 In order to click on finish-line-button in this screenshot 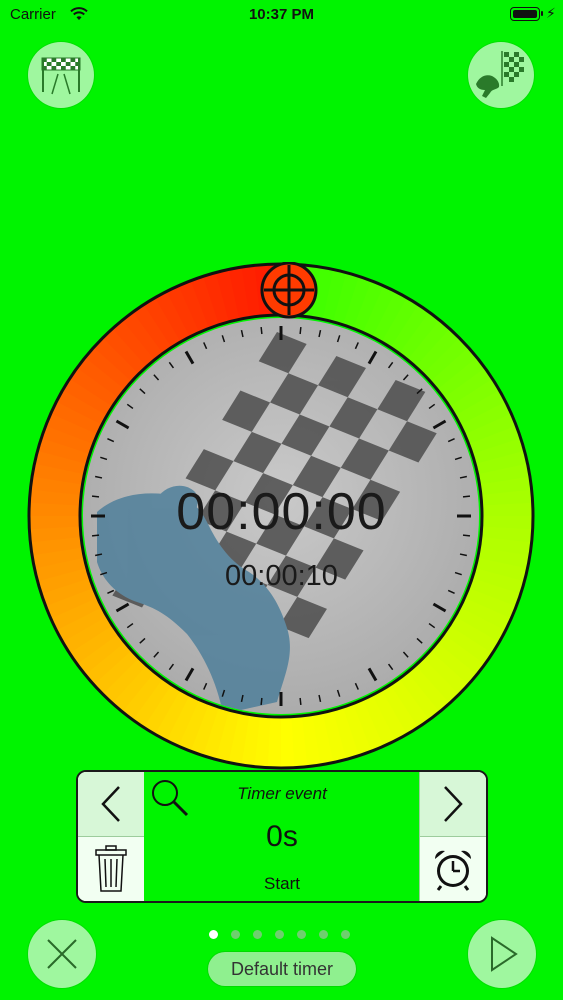, I will do `click(61, 75)`.